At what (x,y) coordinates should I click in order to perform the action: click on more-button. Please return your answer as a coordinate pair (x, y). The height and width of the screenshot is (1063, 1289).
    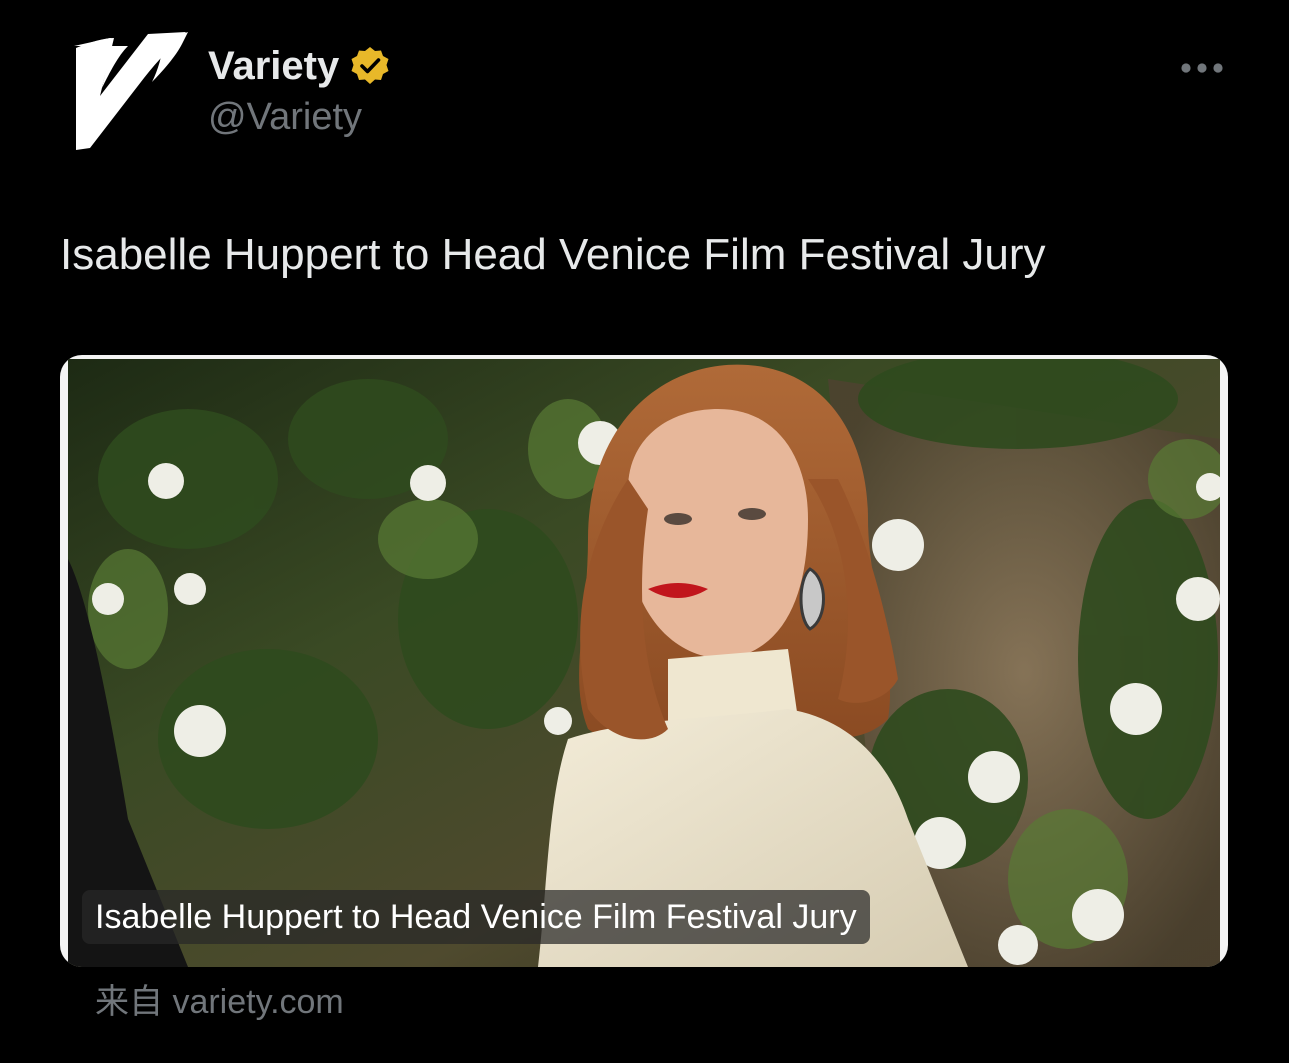
    Looking at the image, I should click on (1203, 68).